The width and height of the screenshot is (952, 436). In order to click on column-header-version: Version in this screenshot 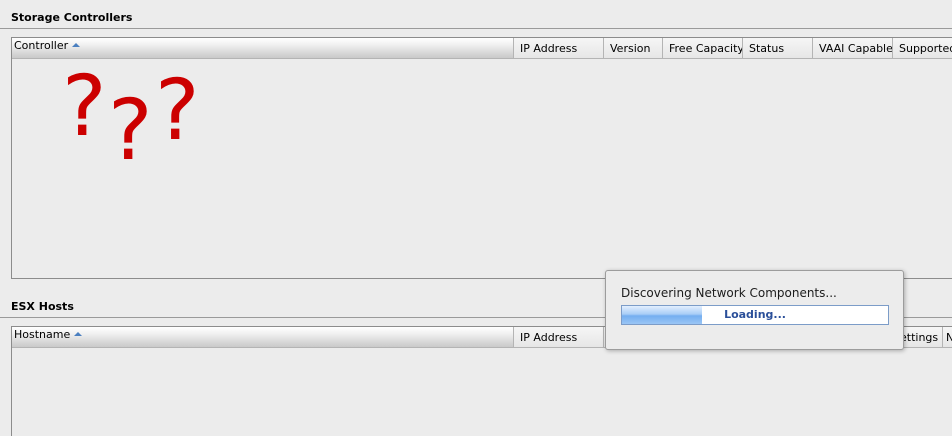, I will do `click(633, 48)`.